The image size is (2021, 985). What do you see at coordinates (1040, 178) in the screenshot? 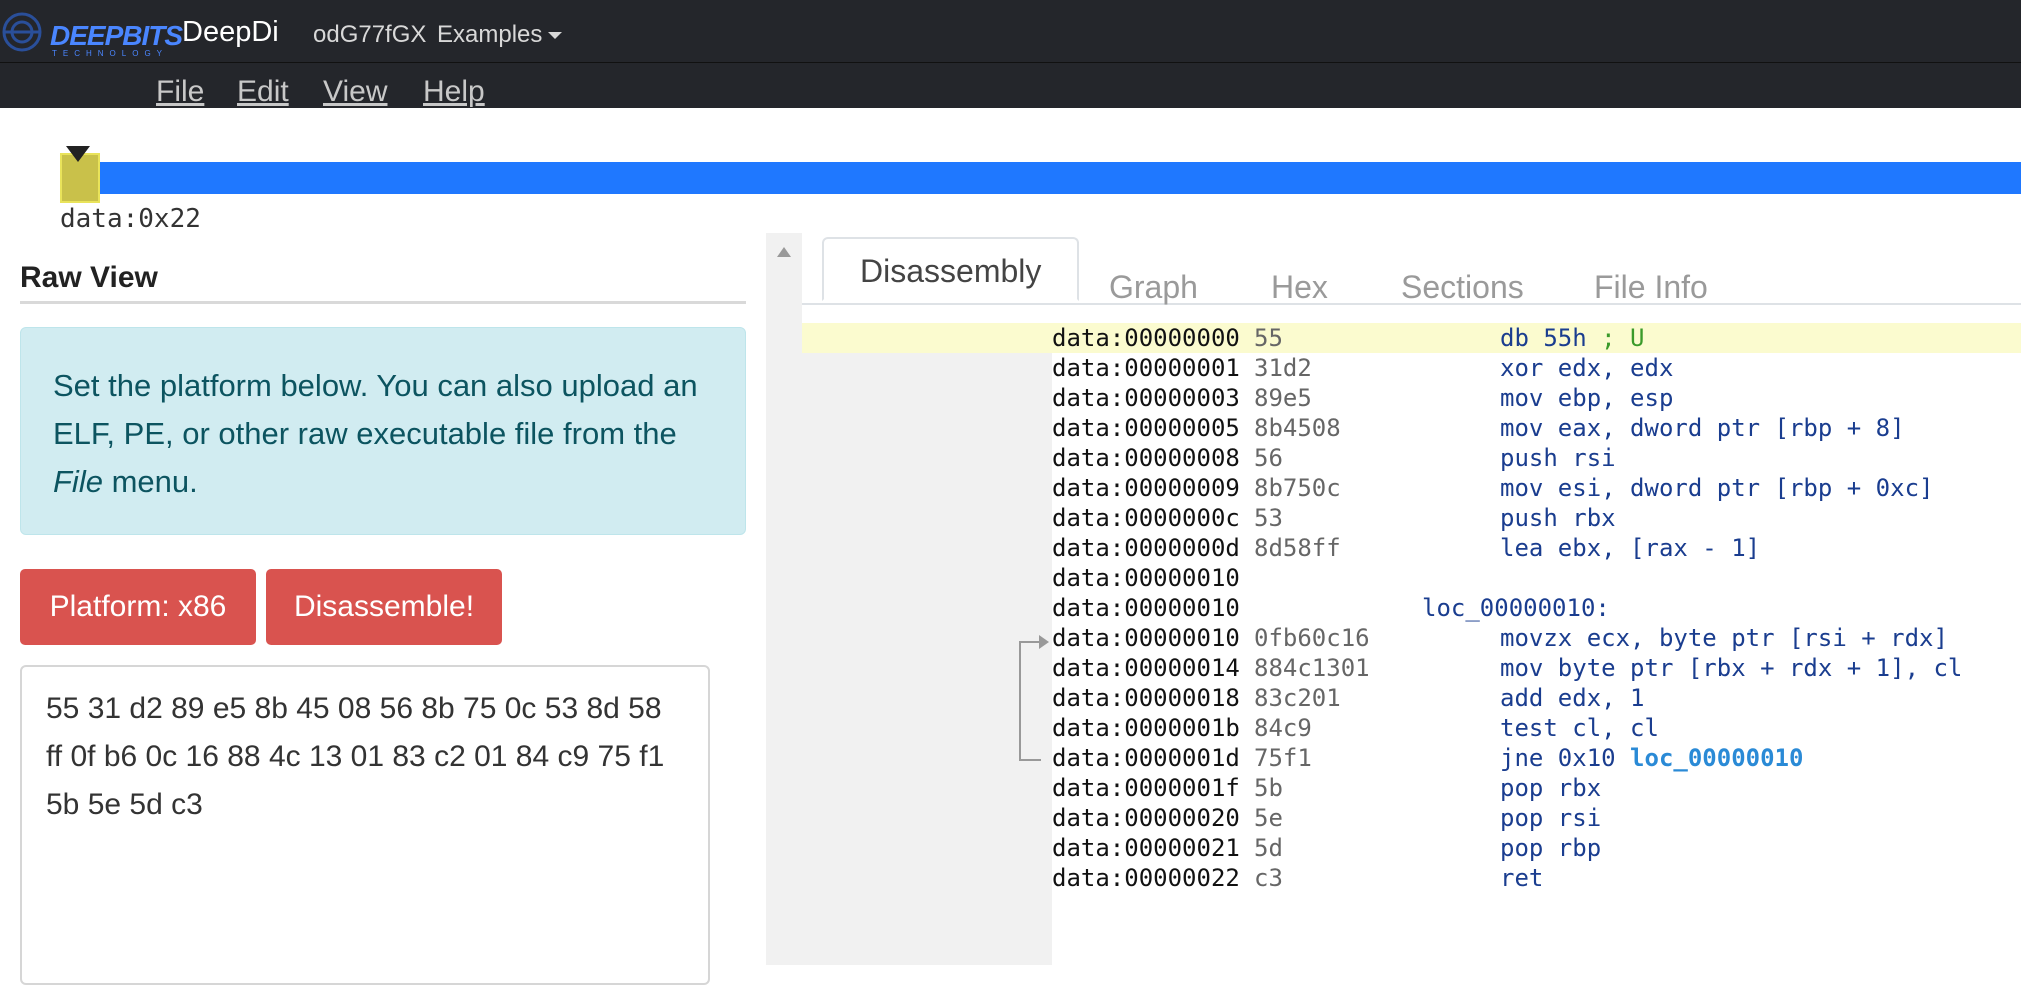
I see `navigator-bar` at bounding box center [1040, 178].